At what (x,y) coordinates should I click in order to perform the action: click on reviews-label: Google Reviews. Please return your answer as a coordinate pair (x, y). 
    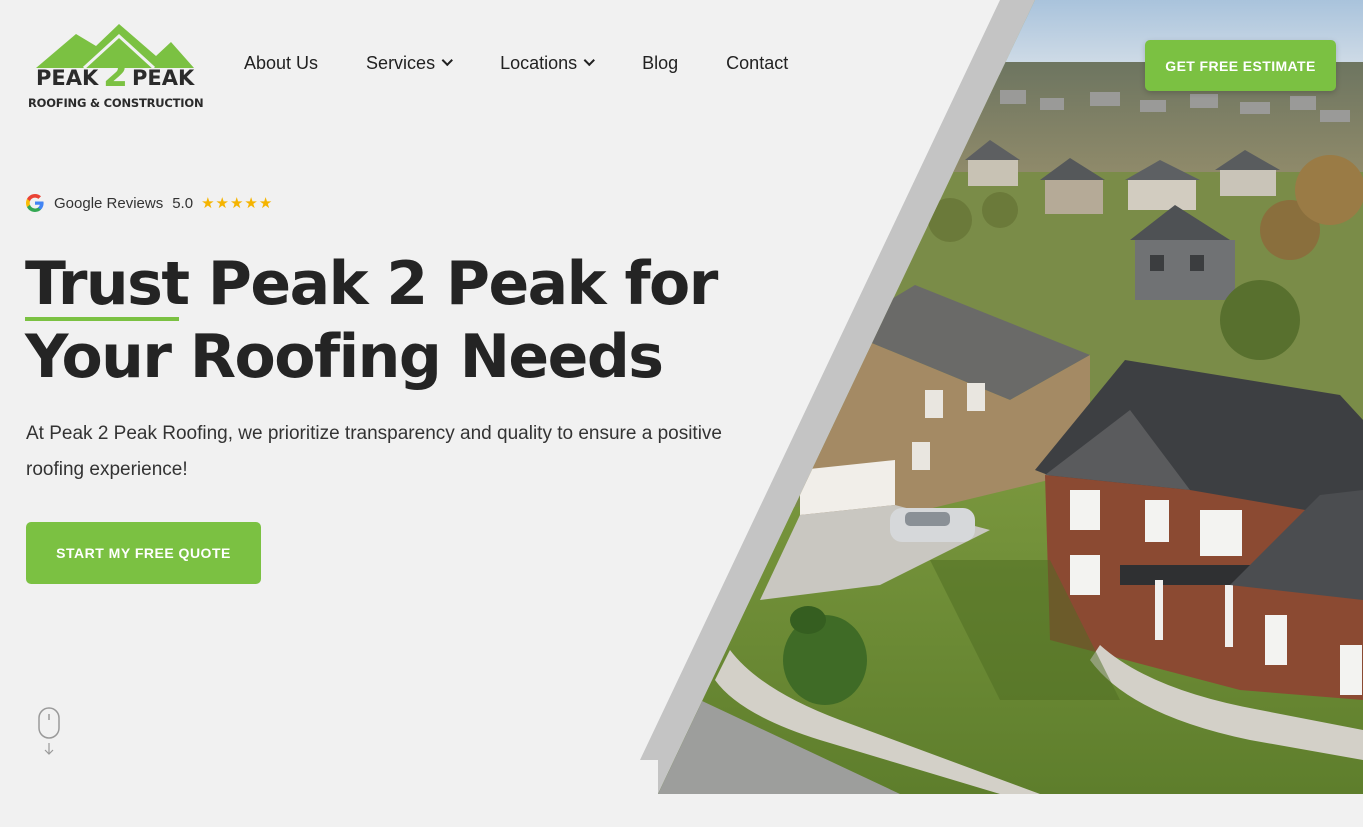
    Looking at the image, I should click on (109, 203).